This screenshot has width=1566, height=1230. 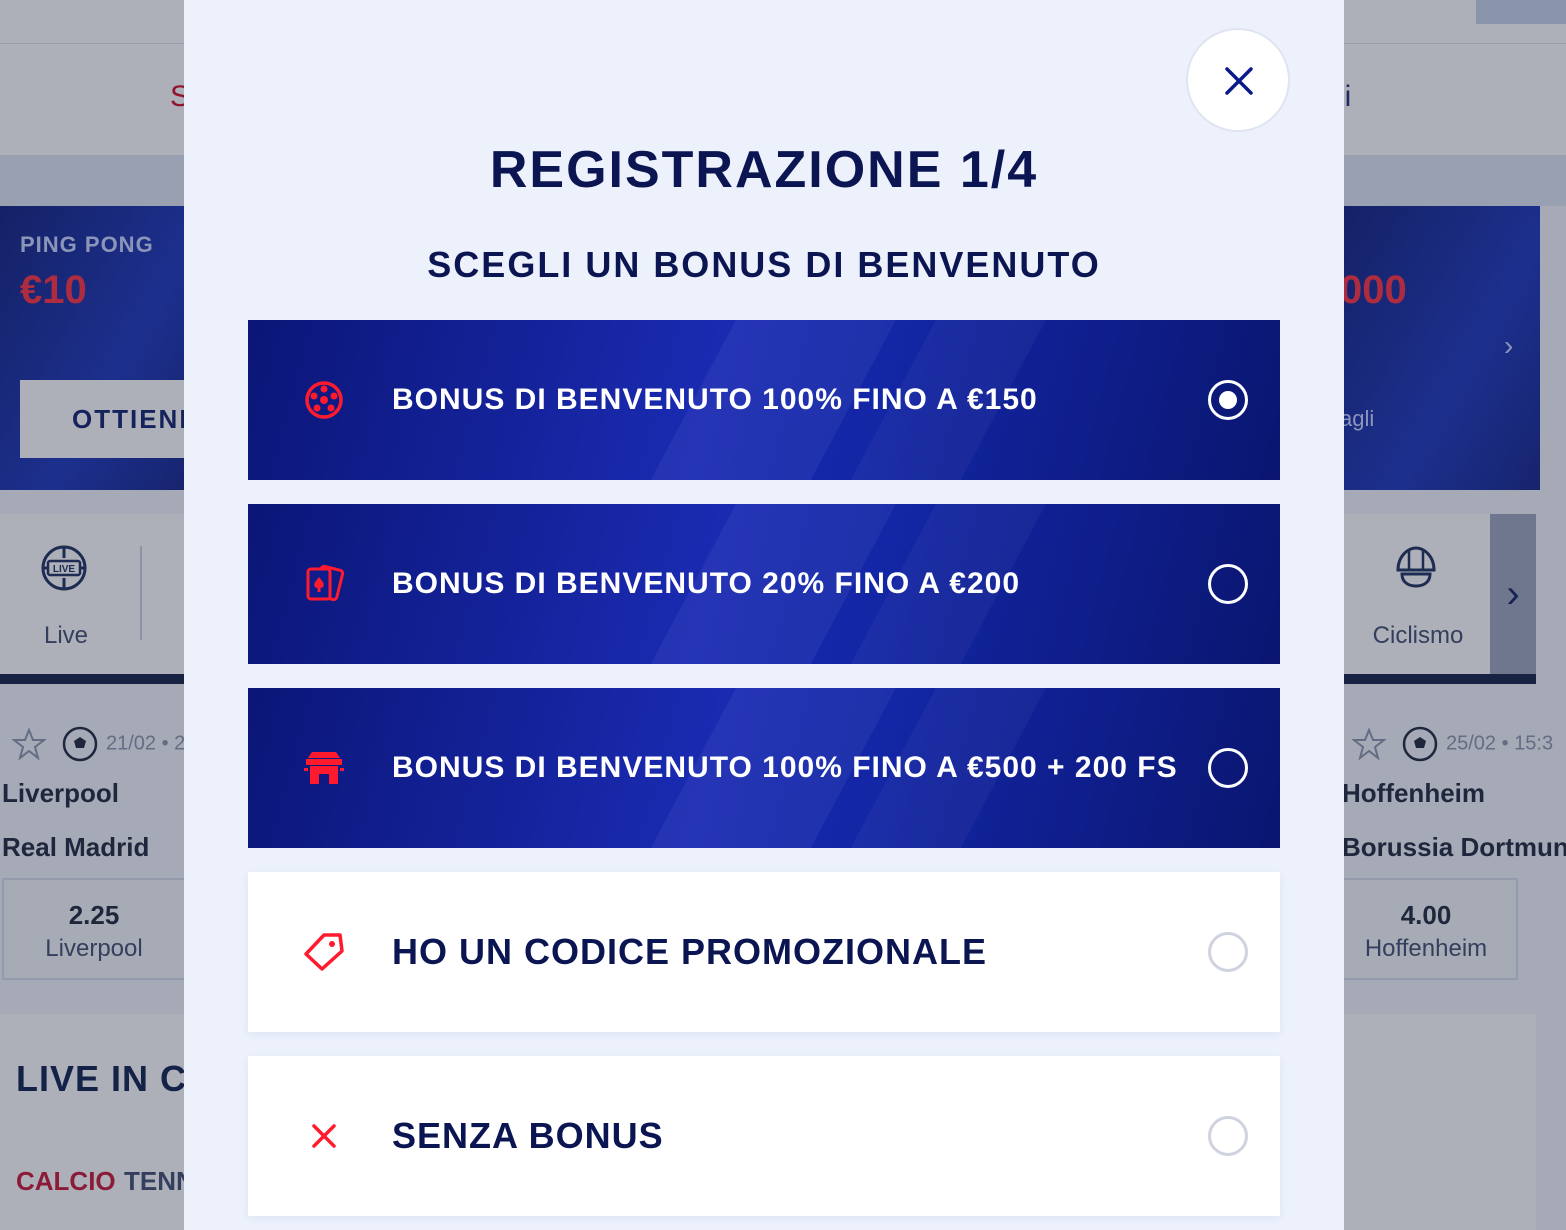 I want to click on close-icon, so click(x=1239, y=81).